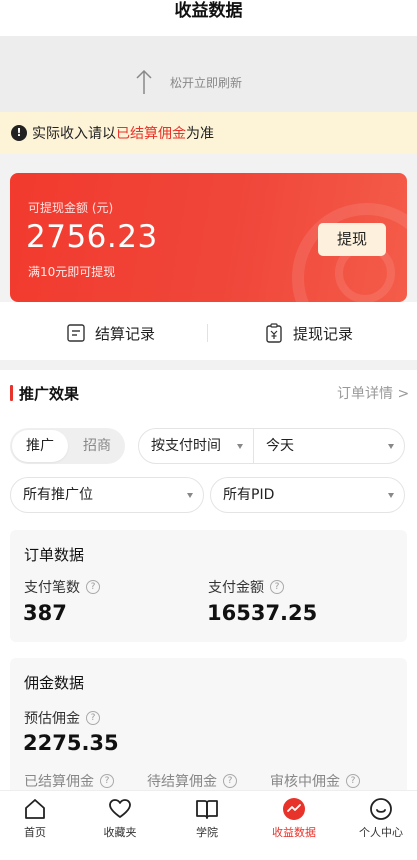 The image size is (417, 860). I want to click on trend-icon, so click(294, 809).